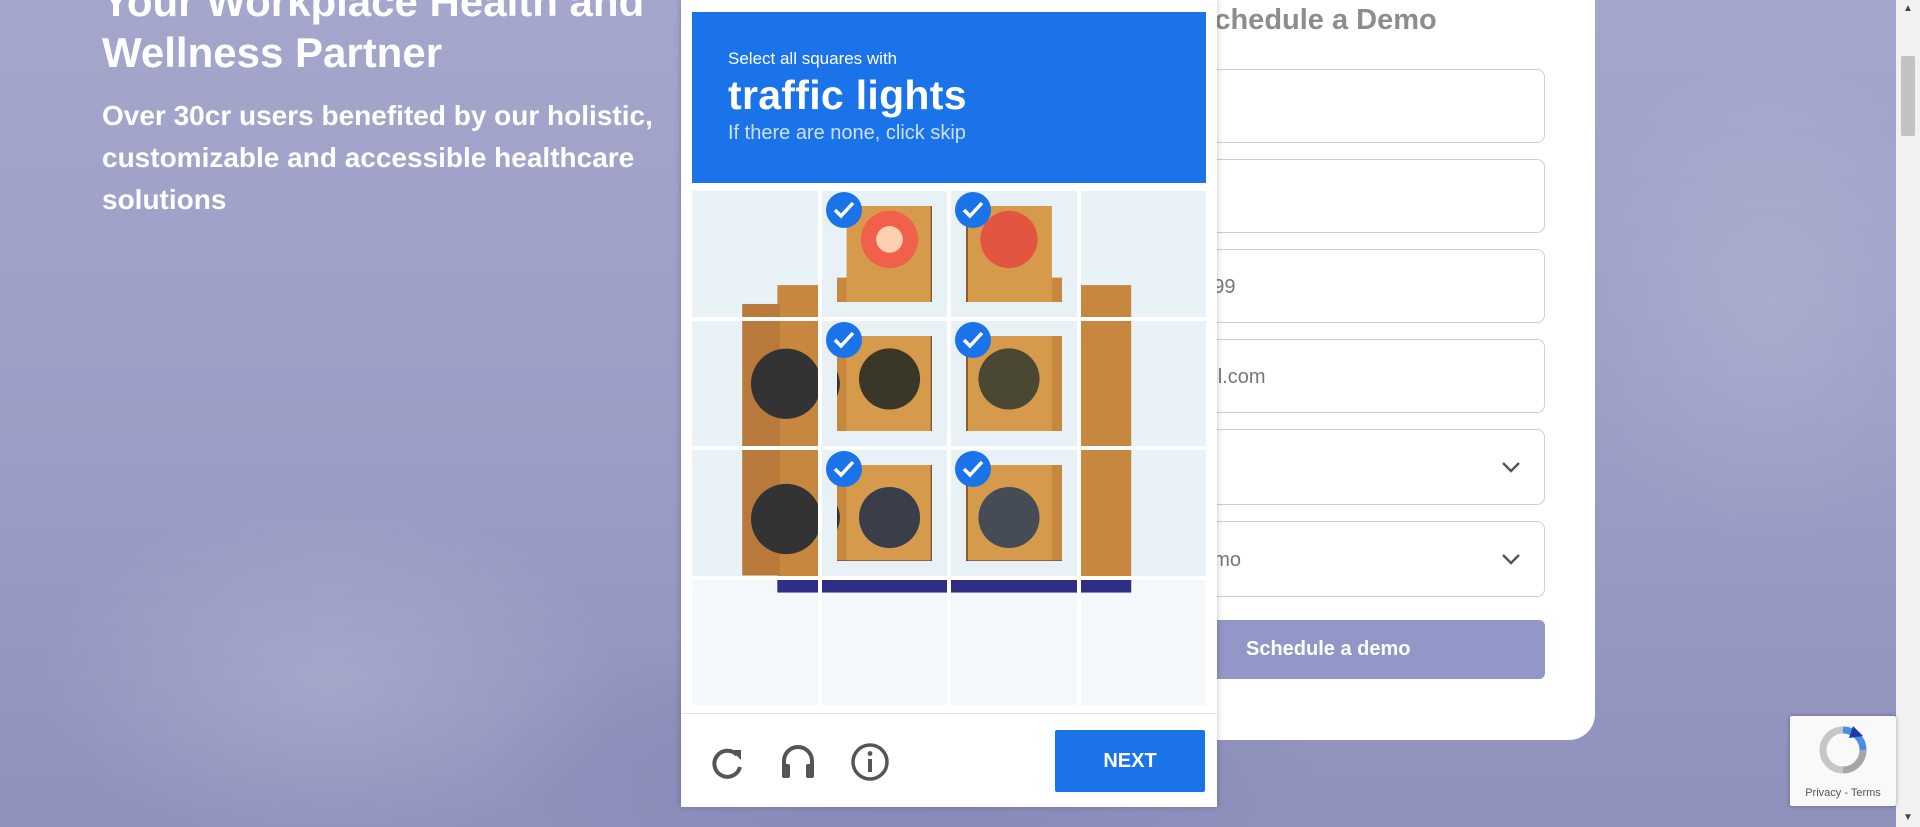  What do you see at coordinates (1352, 559) in the screenshot?
I see `demo-type-select: demo` at bounding box center [1352, 559].